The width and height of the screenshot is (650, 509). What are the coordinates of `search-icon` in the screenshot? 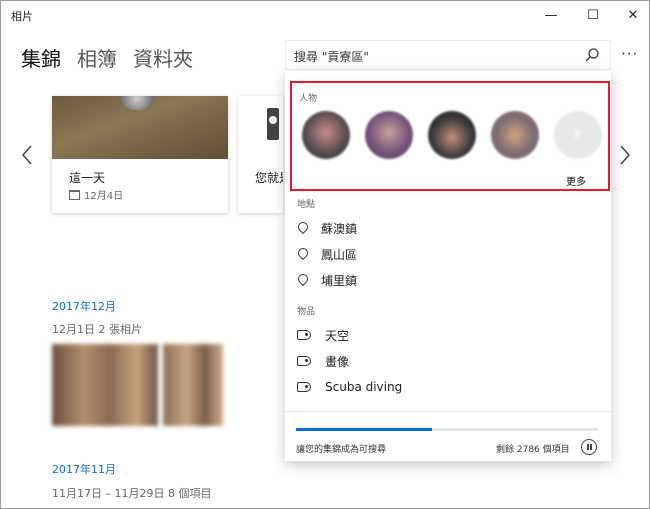 It's located at (592, 55).